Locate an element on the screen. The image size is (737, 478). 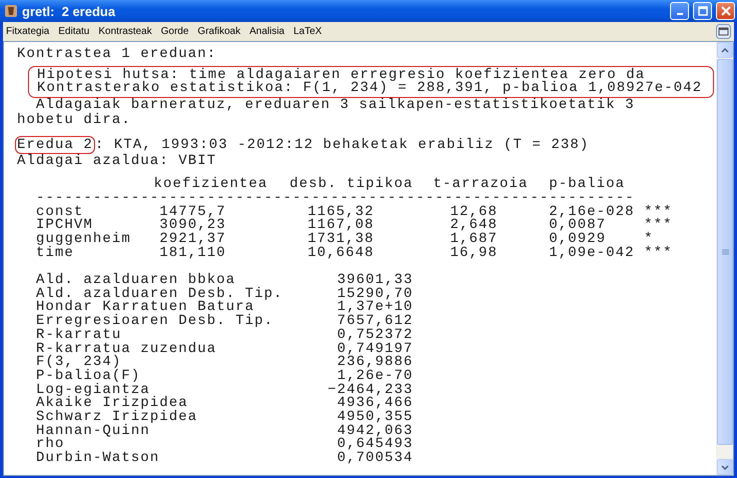
column-header: t-arrazoia is located at coordinates (480, 185).